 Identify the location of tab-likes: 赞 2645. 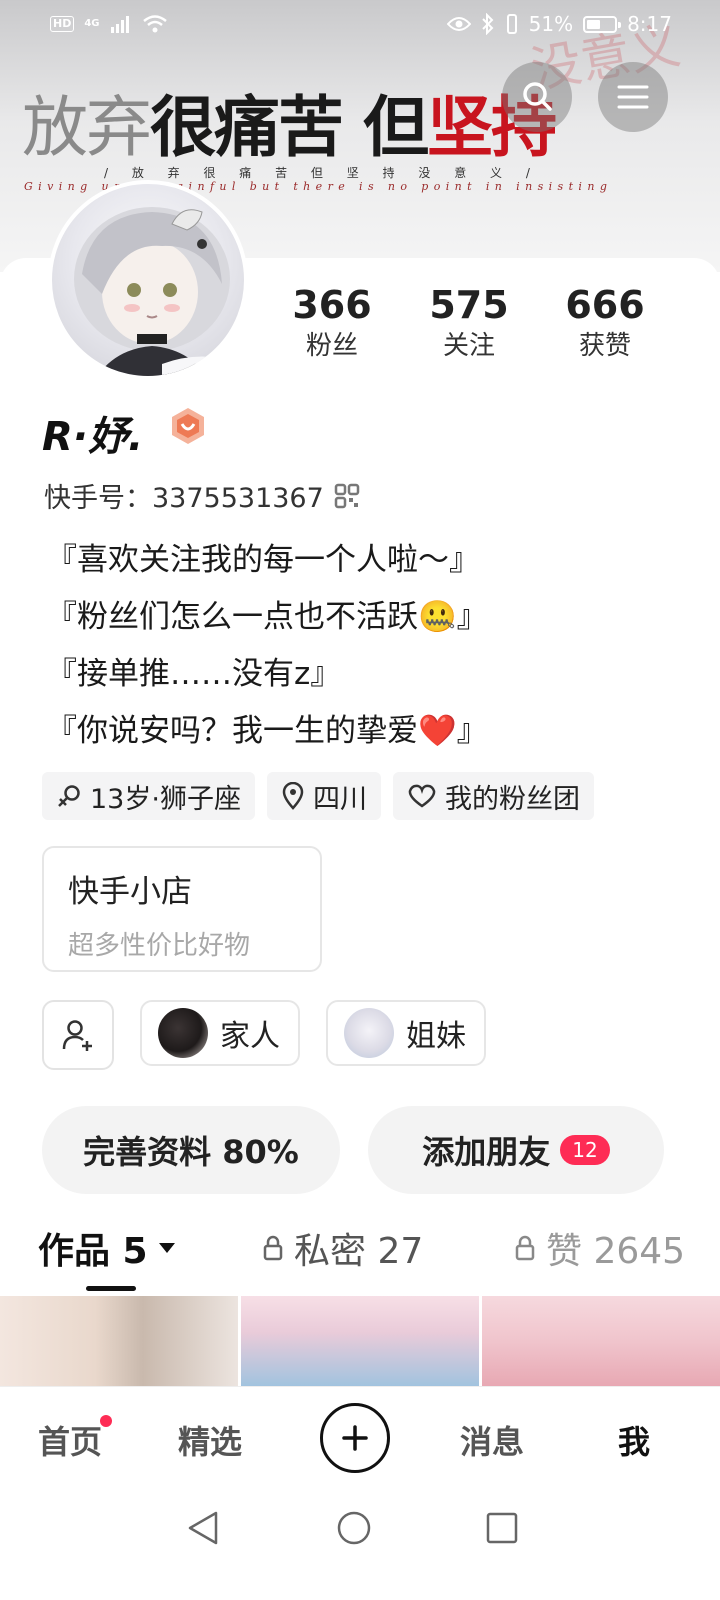
(599, 1248).